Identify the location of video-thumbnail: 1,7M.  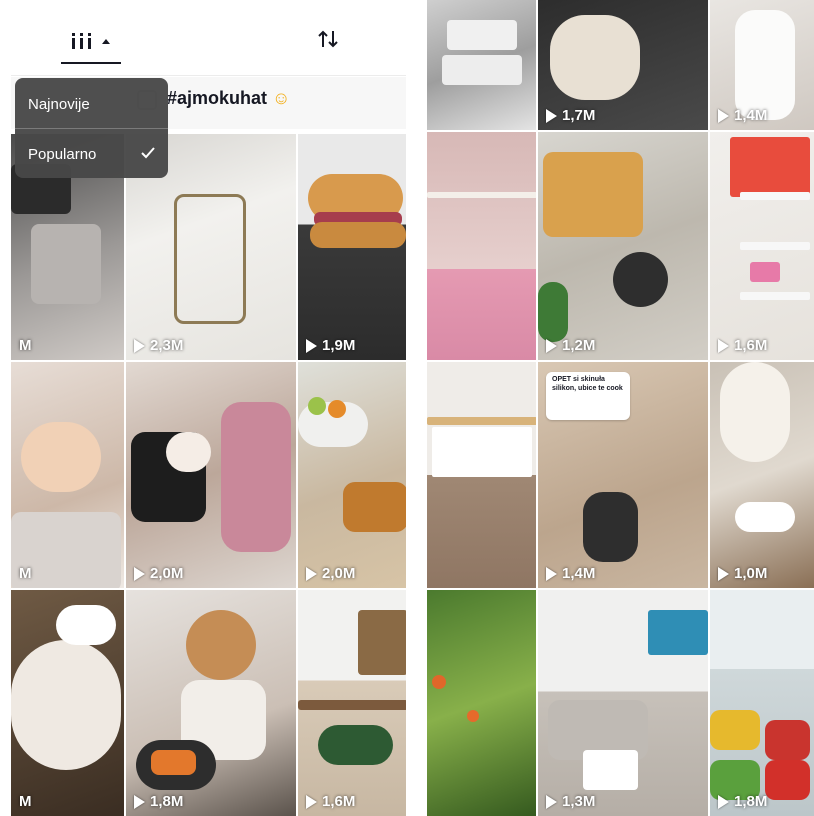
(623, 65).